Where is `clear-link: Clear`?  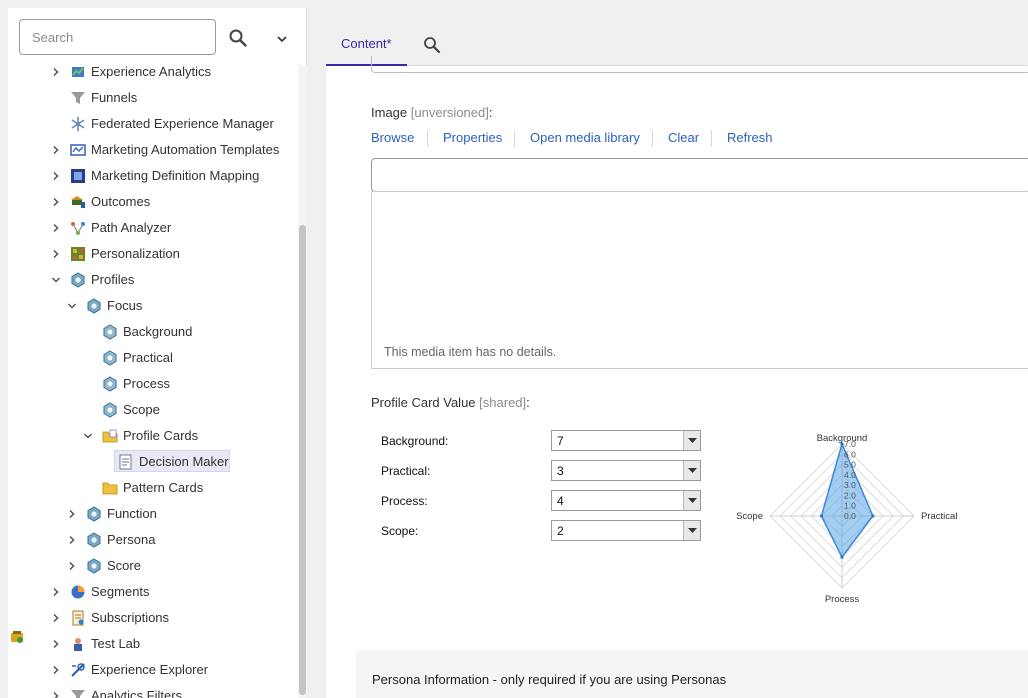 clear-link: Clear is located at coordinates (683, 137).